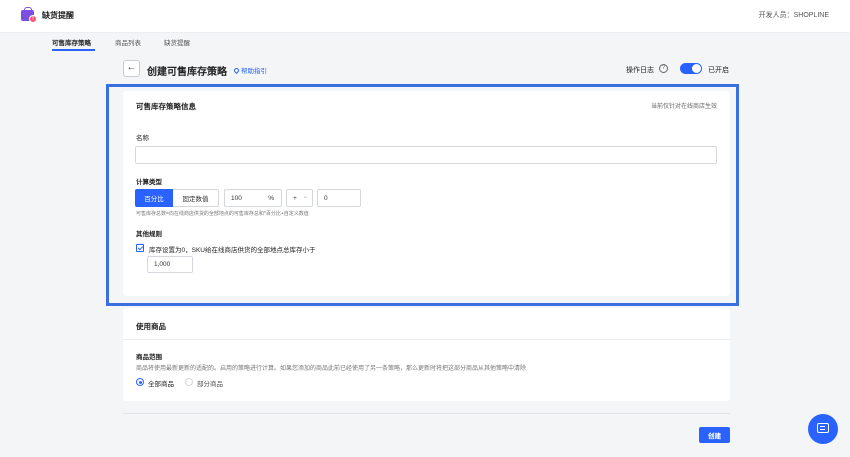 This screenshot has height=457, width=850. What do you see at coordinates (73, 50) in the screenshot?
I see `active-tab-indicator` at bounding box center [73, 50].